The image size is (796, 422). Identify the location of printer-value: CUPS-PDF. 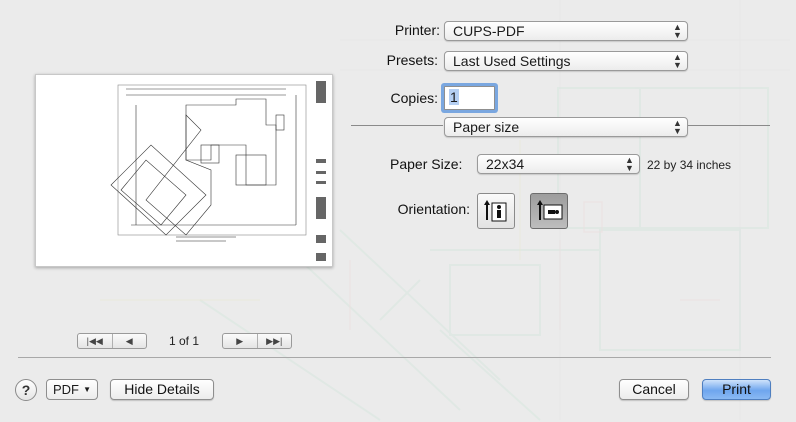
(489, 31).